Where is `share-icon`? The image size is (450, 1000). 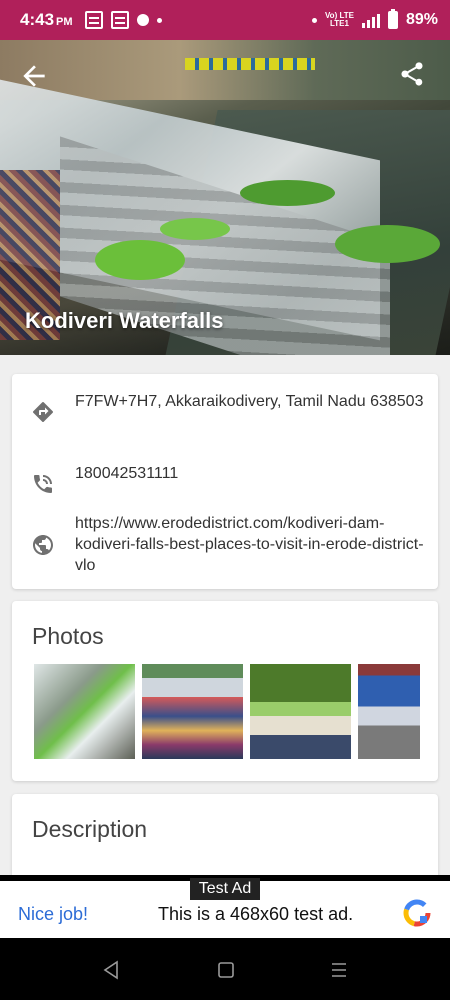 share-icon is located at coordinates (412, 74).